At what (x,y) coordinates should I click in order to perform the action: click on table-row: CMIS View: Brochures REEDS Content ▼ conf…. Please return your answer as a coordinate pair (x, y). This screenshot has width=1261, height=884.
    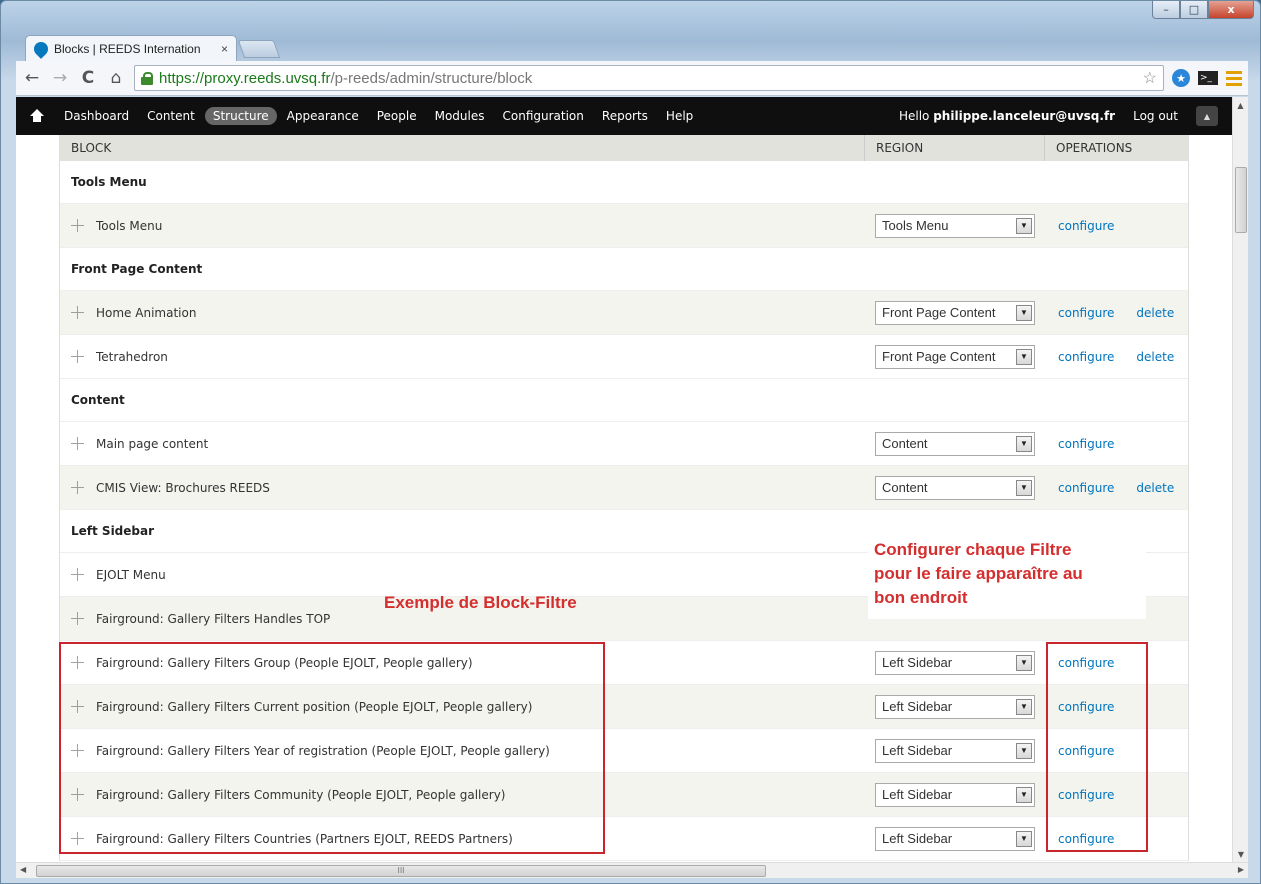
    Looking at the image, I should click on (624, 488).